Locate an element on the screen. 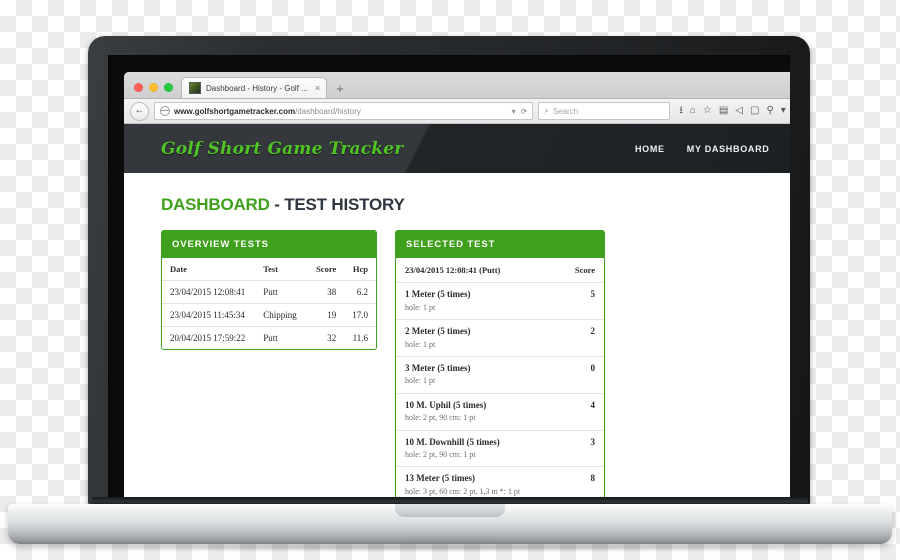 The image size is (900, 560). cell-date: 23/04/2015 12:08:41 is located at coordinates (209, 292).